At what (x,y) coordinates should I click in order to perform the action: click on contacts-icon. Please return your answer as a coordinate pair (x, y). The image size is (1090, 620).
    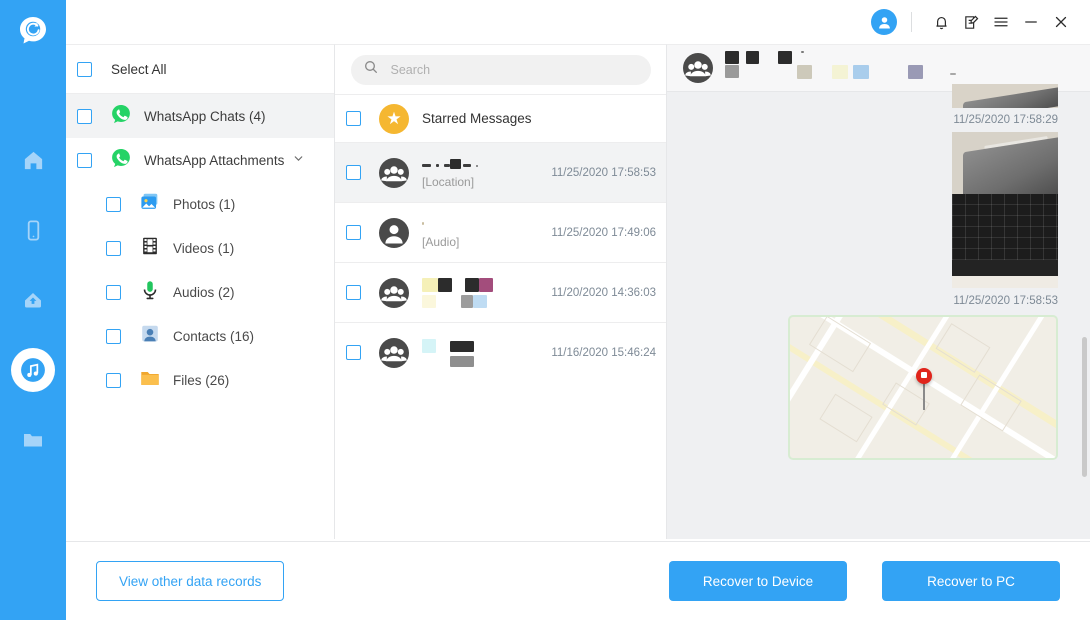
    Looking at the image, I should click on (150, 336).